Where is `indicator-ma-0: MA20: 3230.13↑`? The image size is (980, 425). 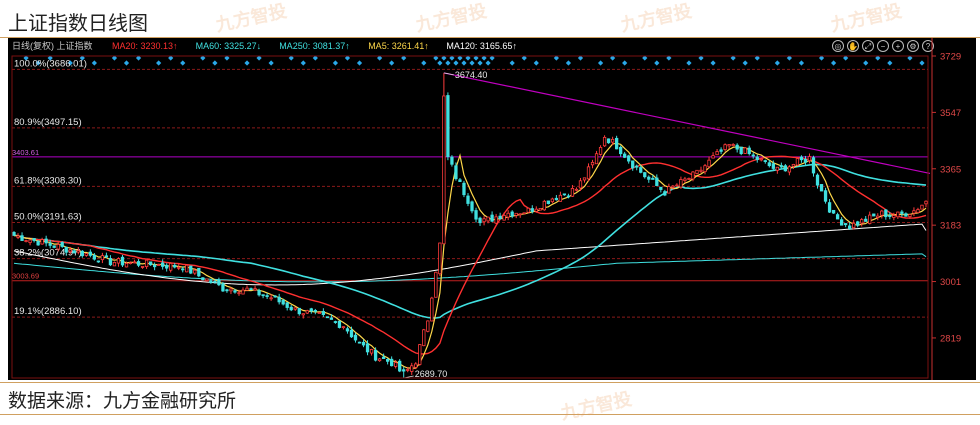 indicator-ma-0: MA20: 3230.13↑ is located at coordinates (145, 46).